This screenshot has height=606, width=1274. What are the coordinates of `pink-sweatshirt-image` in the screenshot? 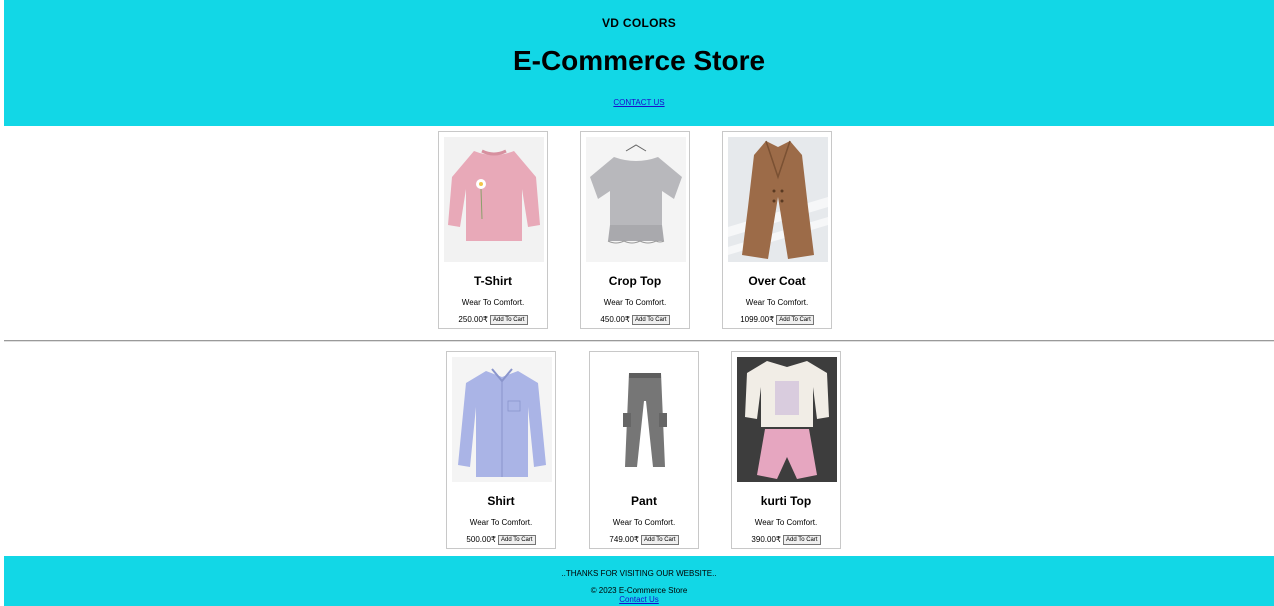 It's located at (494, 199).